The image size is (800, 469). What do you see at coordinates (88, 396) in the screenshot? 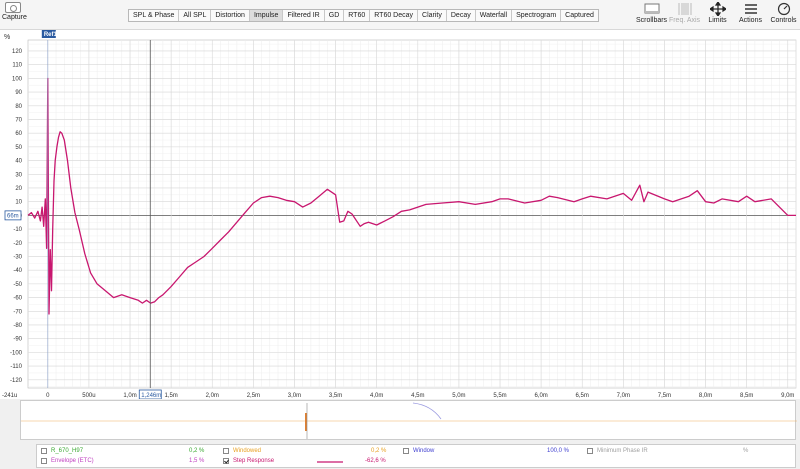
I see `x-tick-label: 500u` at bounding box center [88, 396].